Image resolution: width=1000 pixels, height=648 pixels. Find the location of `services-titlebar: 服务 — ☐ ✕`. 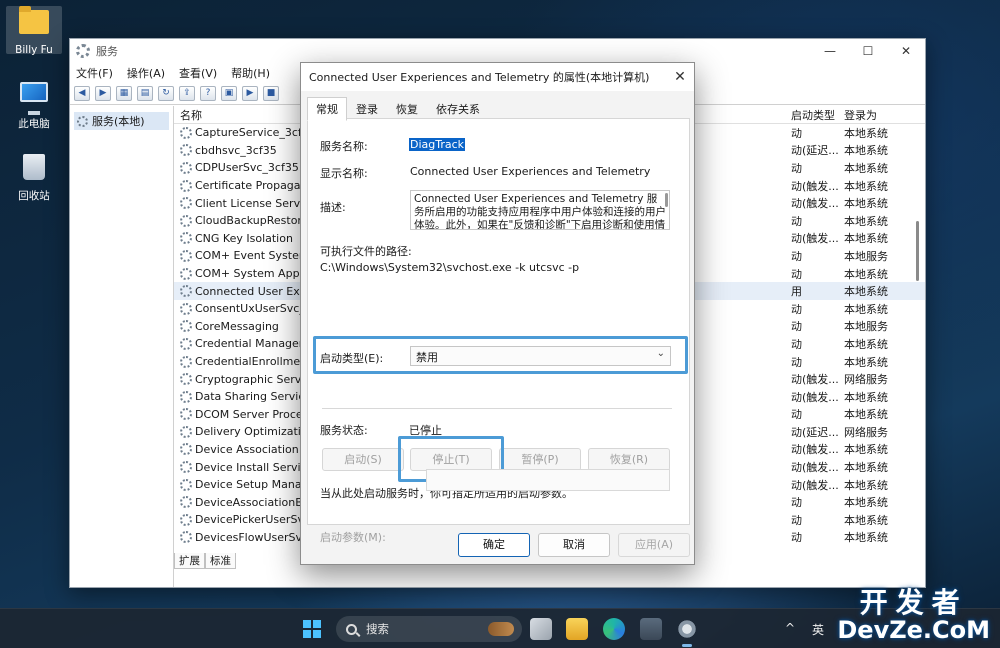

services-titlebar: 服务 — ☐ ✕ is located at coordinates (497, 51).